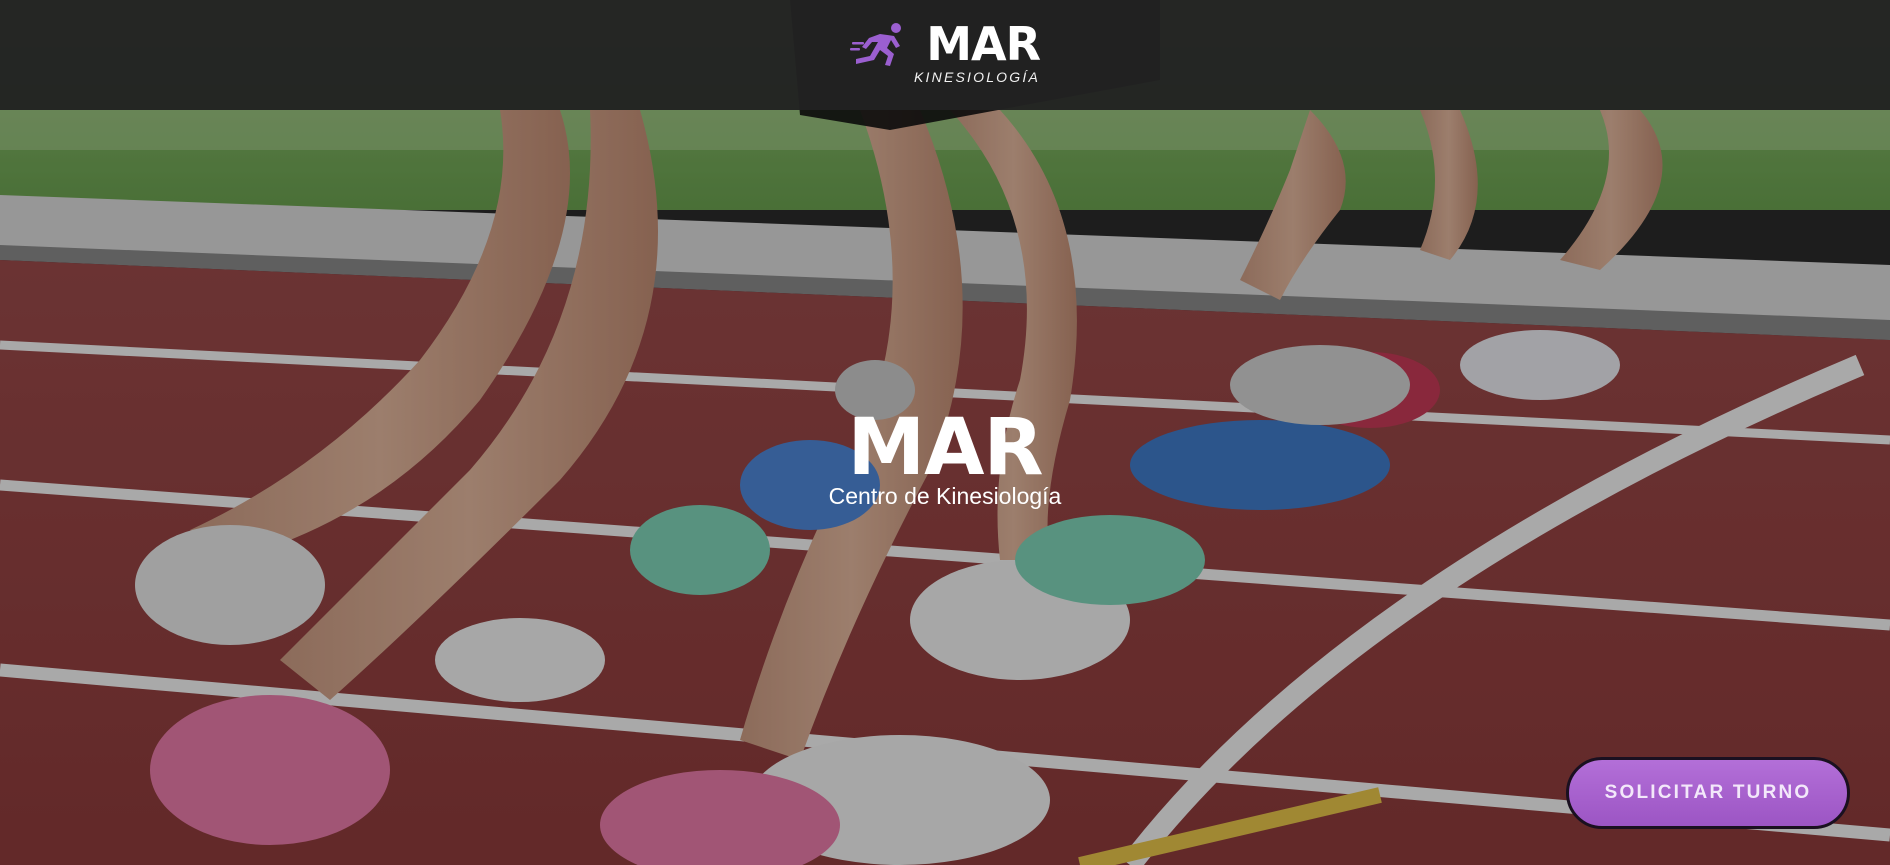 This screenshot has width=1890, height=865. Describe the element at coordinates (983, 44) in the screenshot. I see `logo-wordmark: MAR` at that location.